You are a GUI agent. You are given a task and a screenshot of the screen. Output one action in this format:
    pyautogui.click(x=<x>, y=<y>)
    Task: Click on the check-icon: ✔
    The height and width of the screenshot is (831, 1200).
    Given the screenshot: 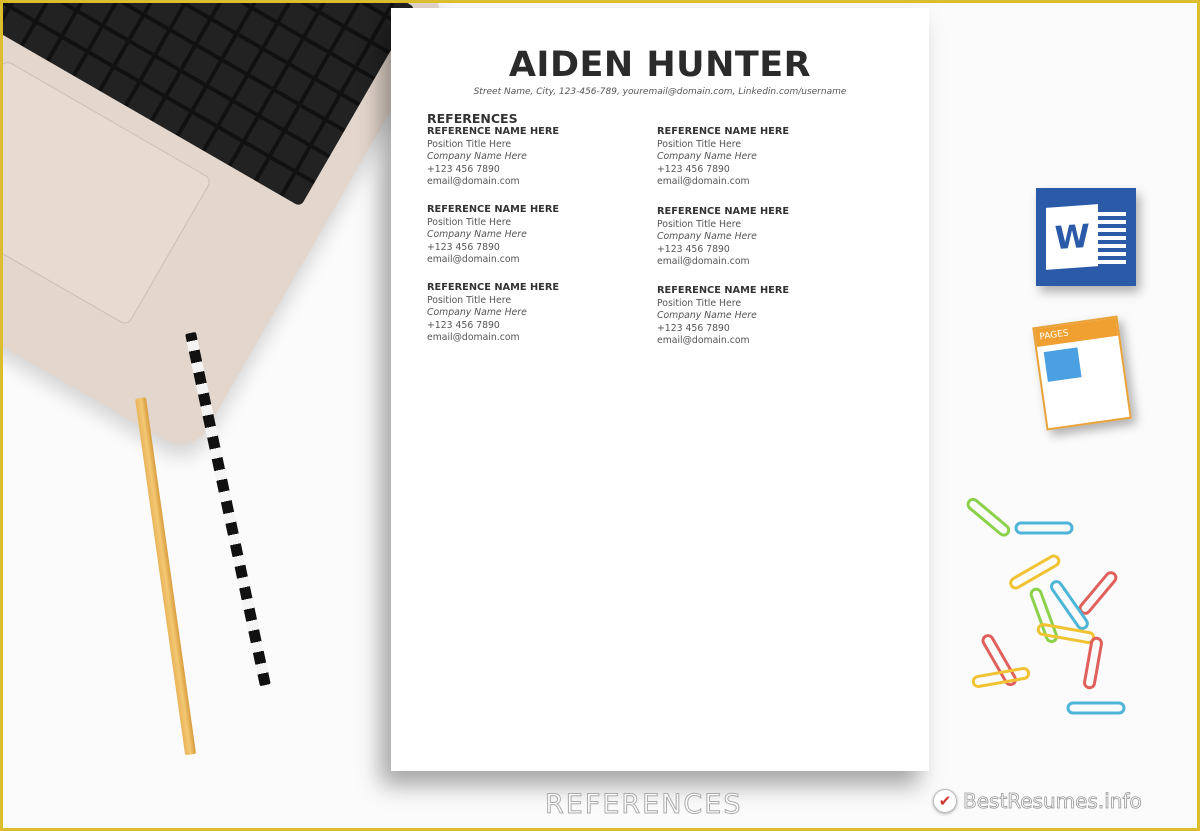 What is the action you would take?
    pyautogui.click(x=945, y=801)
    